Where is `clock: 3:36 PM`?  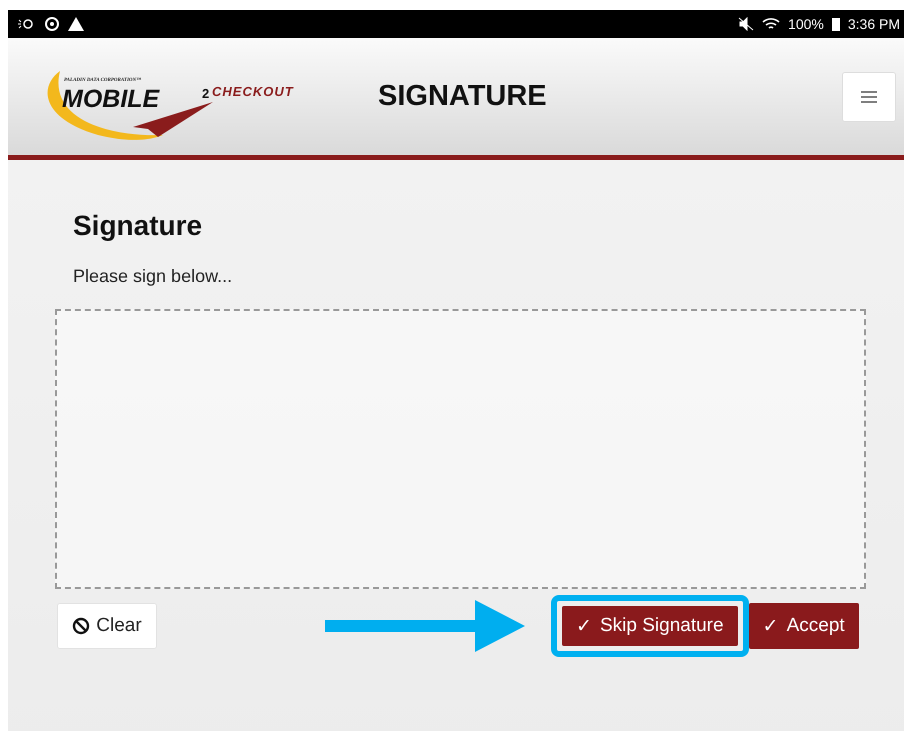
clock: 3:36 PM is located at coordinates (874, 24).